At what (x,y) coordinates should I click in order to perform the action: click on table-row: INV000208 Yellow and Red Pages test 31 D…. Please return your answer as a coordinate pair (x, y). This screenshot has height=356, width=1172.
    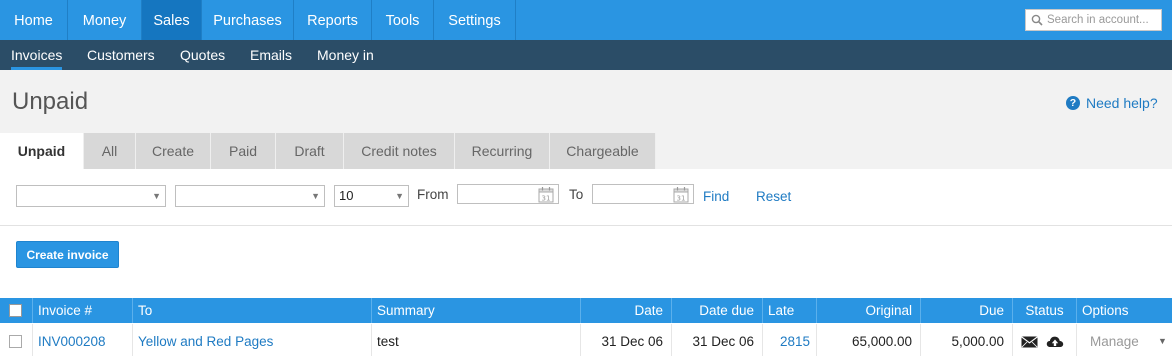
    Looking at the image, I should click on (586, 340).